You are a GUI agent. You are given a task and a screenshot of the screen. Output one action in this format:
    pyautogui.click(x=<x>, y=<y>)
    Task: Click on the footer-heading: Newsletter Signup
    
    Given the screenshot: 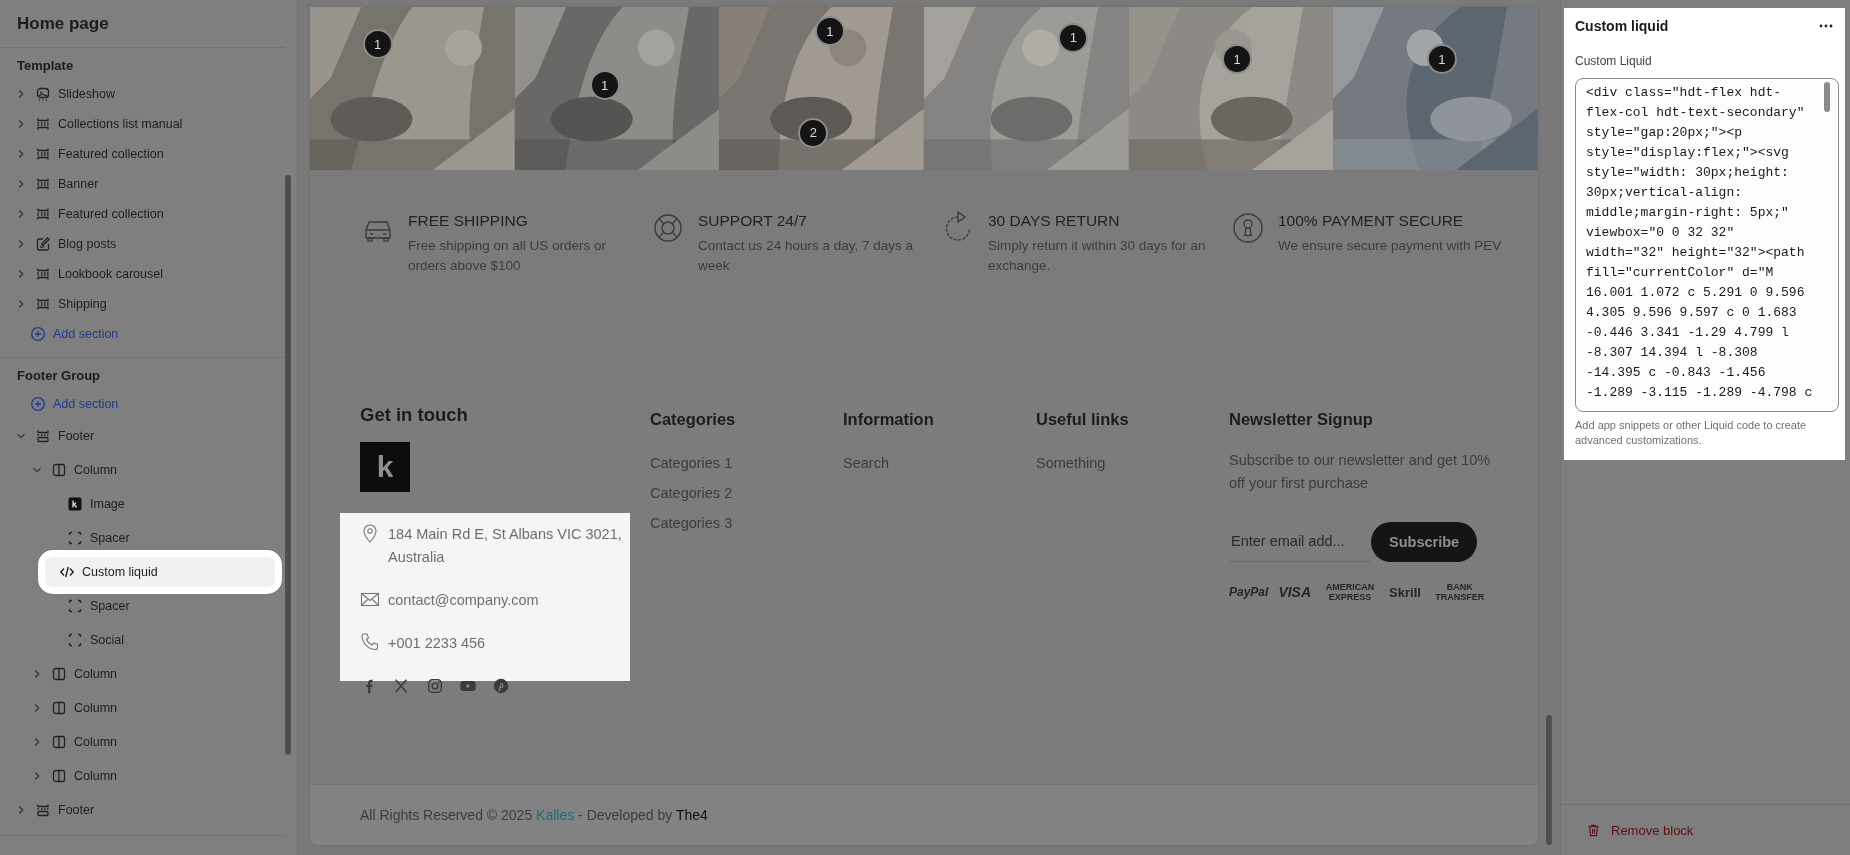 What is the action you would take?
    pyautogui.click(x=1301, y=419)
    